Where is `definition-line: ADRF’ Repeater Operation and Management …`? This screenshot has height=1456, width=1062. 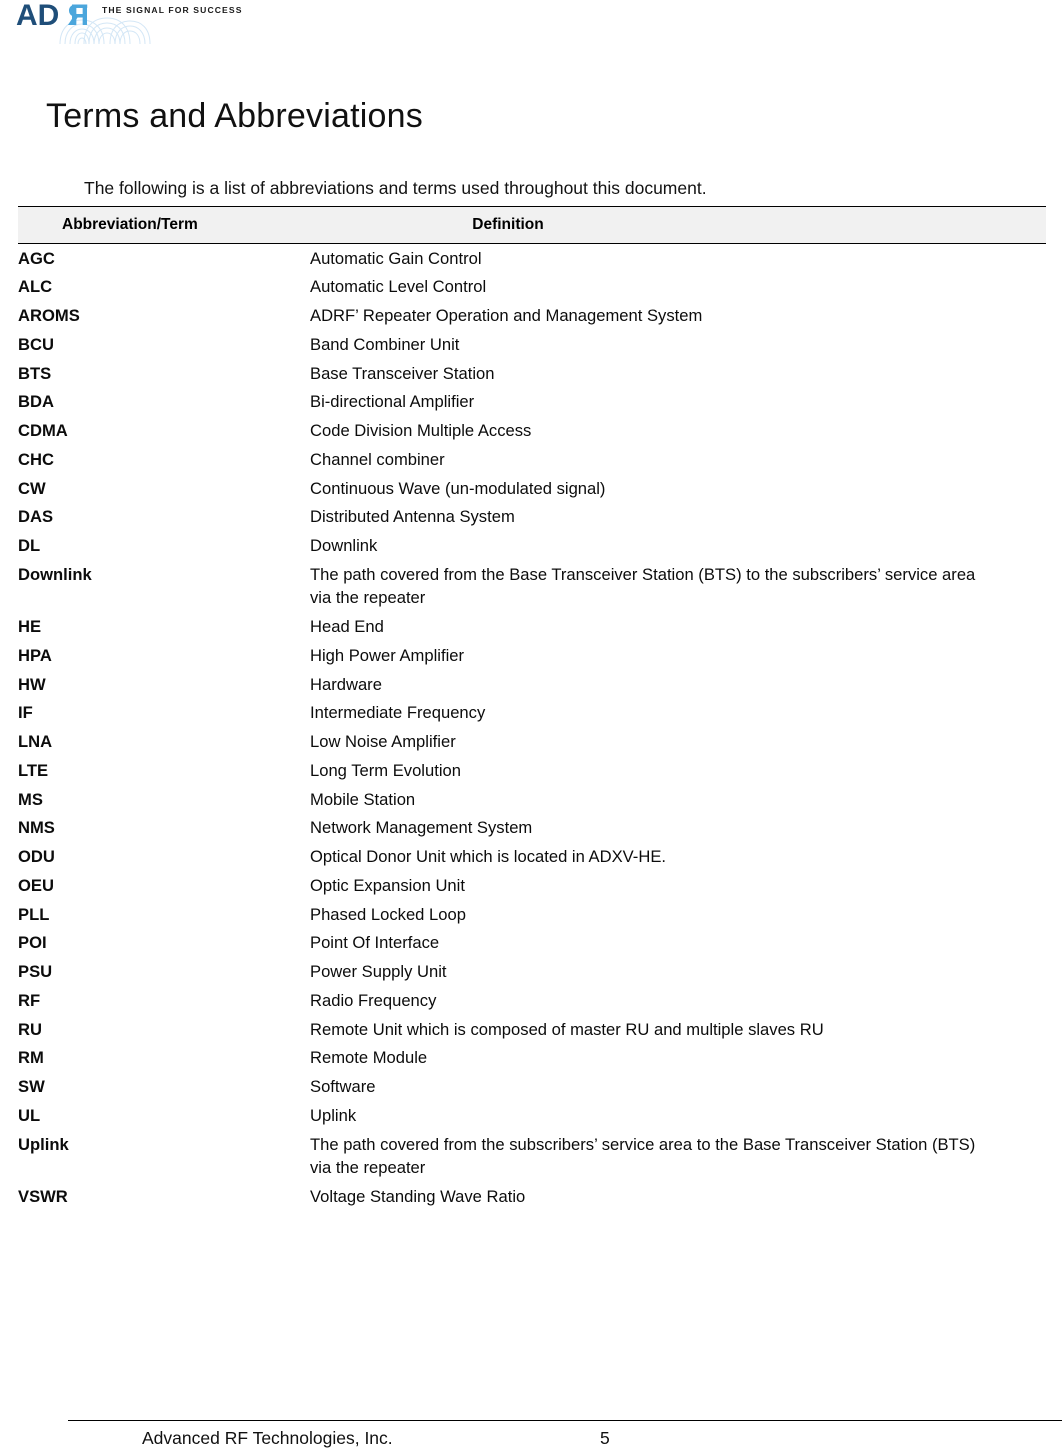
definition-line: ADRF’ Repeater Operation and Management … is located at coordinates (506, 316).